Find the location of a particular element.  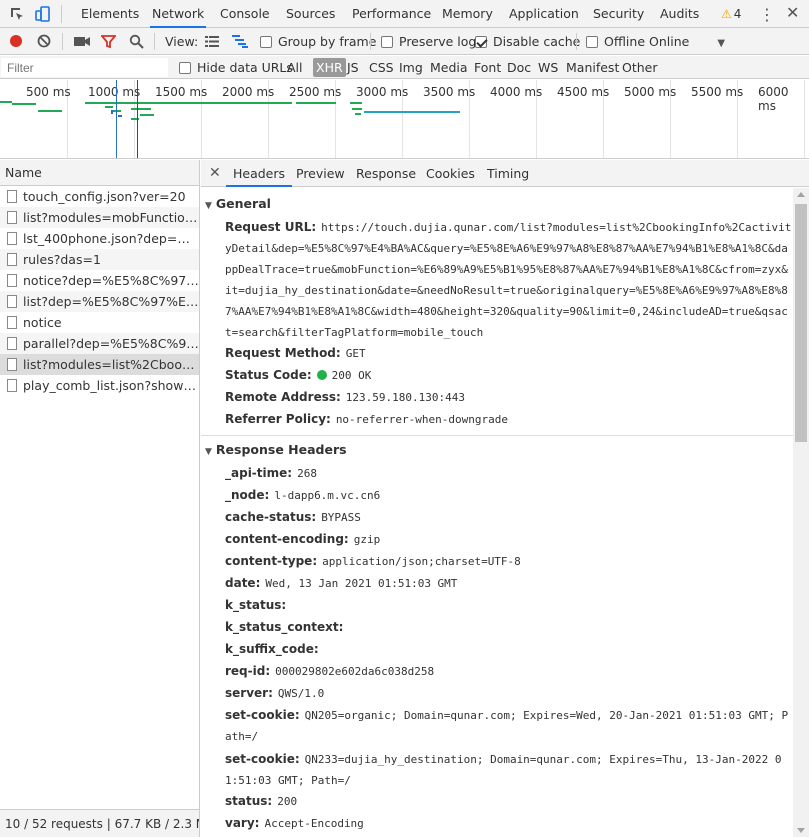

tab-elements: Elements is located at coordinates (110, 14).